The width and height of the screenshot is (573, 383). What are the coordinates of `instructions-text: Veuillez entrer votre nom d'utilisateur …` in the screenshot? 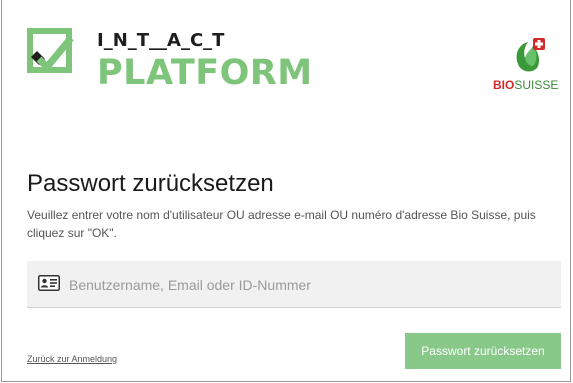 It's located at (281, 224).